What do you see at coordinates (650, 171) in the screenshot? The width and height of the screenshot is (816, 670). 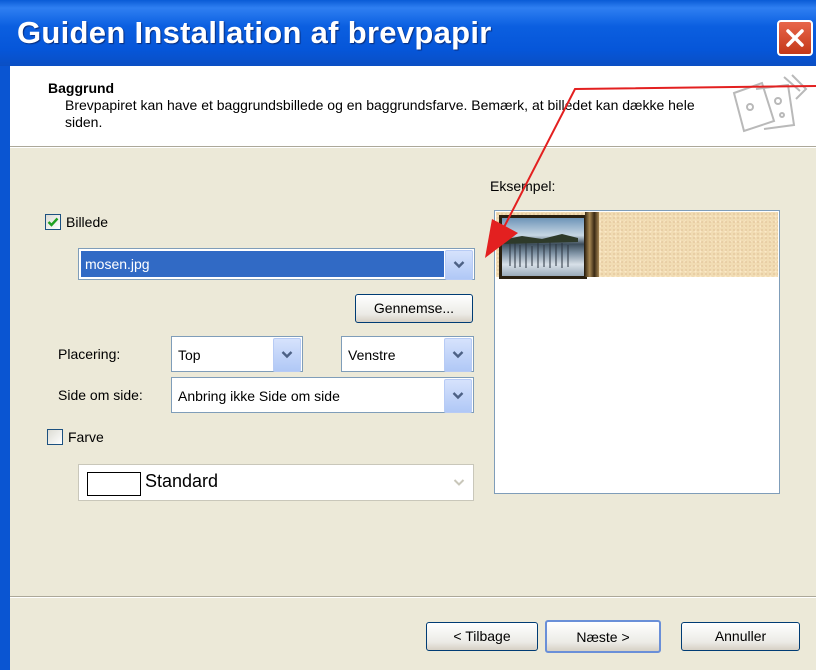 I see `annotation-arrow` at bounding box center [650, 171].